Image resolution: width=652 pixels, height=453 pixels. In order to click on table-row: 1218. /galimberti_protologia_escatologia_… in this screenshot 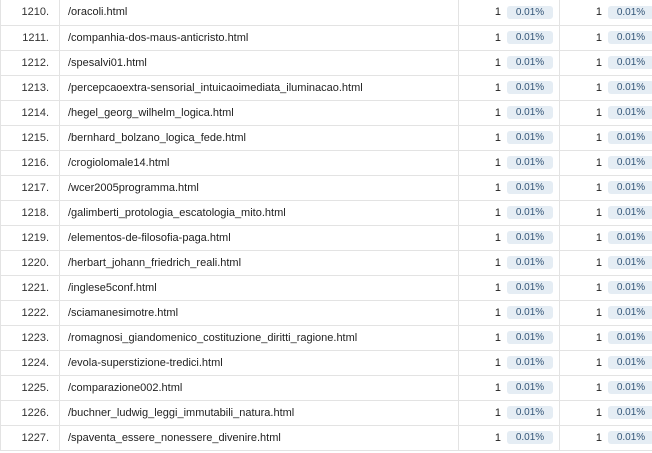, I will do `click(326, 213)`.